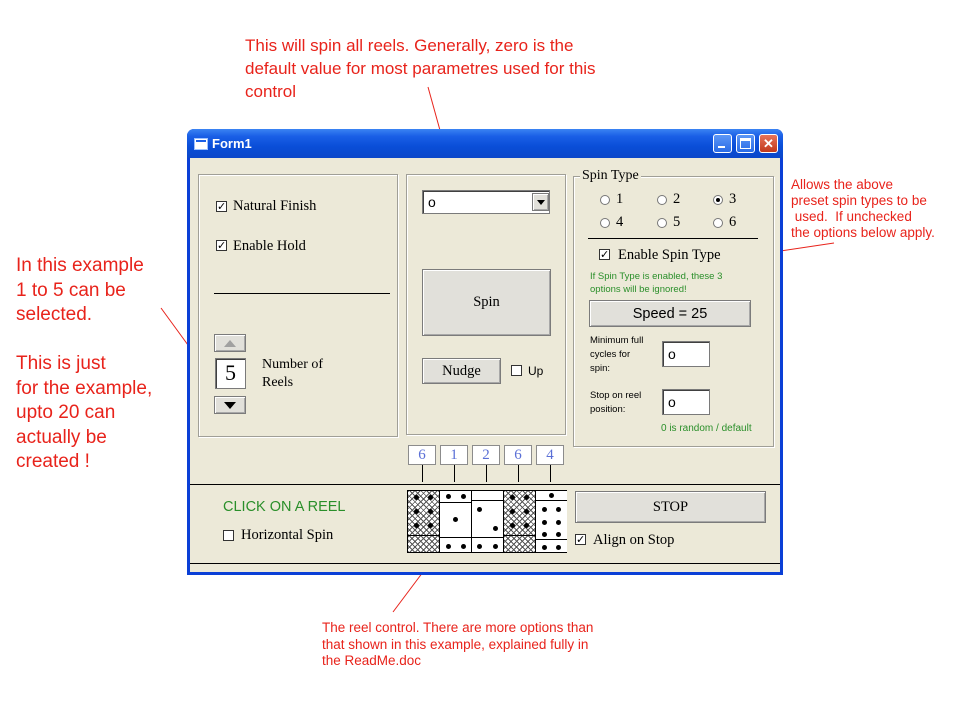 The height and width of the screenshot is (717, 980). Describe the element at coordinates (221, 206) in the screenshot. I see `natural-finish-checkbox: ✓` at that location.